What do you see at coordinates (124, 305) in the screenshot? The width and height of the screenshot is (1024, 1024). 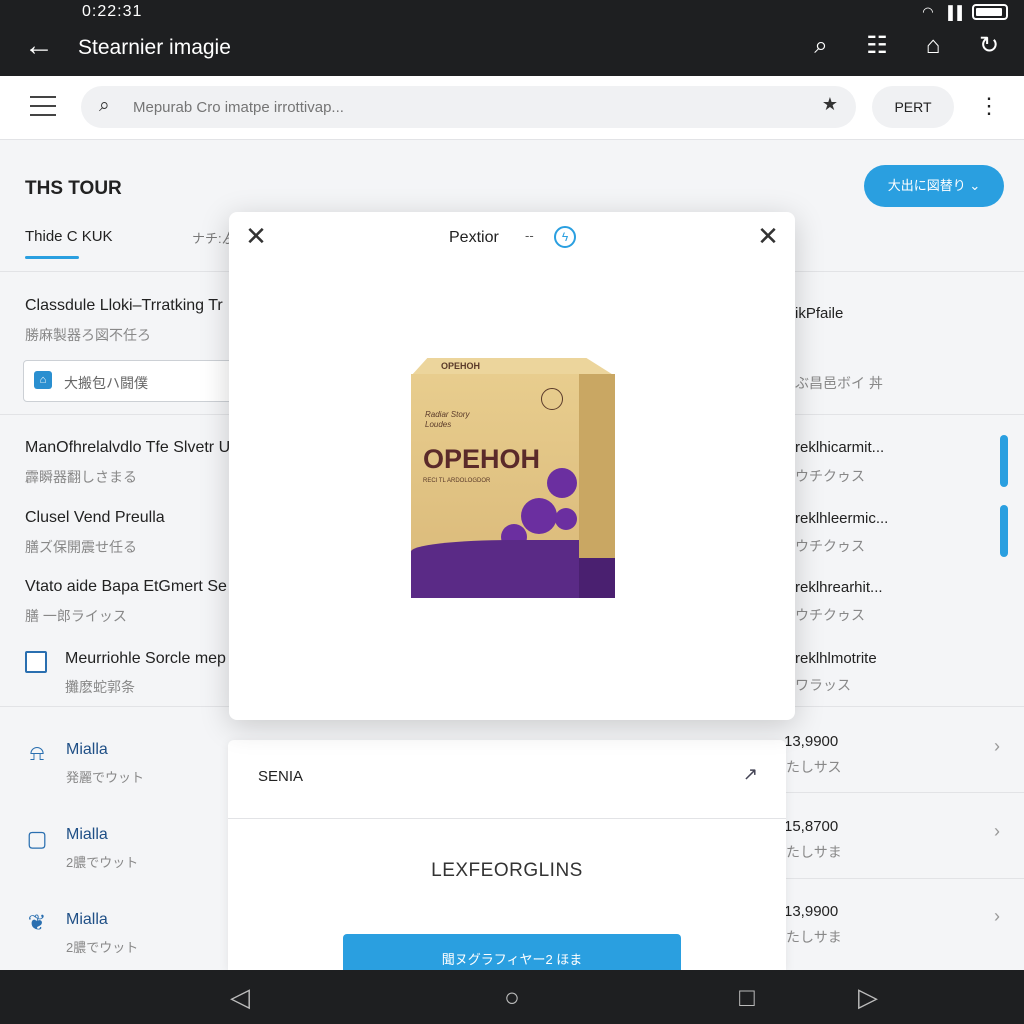 I see `section-title: Classdule Lloki–Trratking Tr` at bounding box center [124, 305].